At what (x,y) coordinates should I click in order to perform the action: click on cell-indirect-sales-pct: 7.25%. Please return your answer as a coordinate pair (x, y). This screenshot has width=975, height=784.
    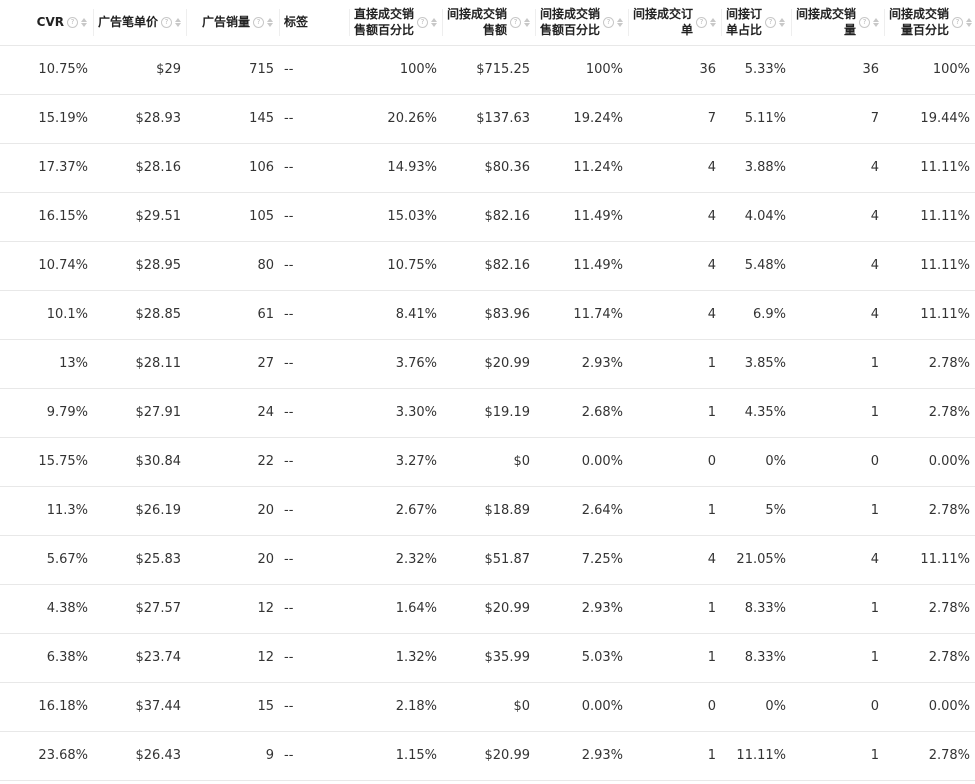
    Looking at the image, I should click on (581, 560).